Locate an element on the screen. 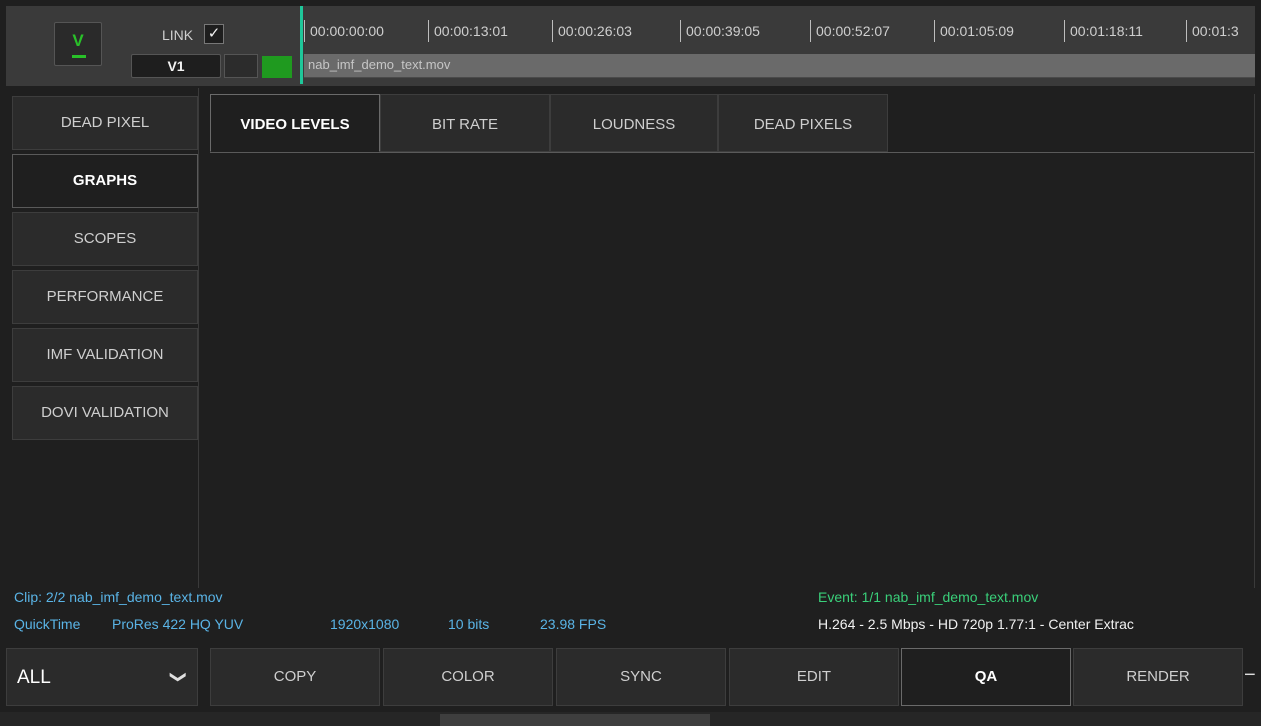 The height and width of the screenshot is (726, 1261). clip-codec: ProRes 422 HQ YUV is located at coordinates (178, 624).